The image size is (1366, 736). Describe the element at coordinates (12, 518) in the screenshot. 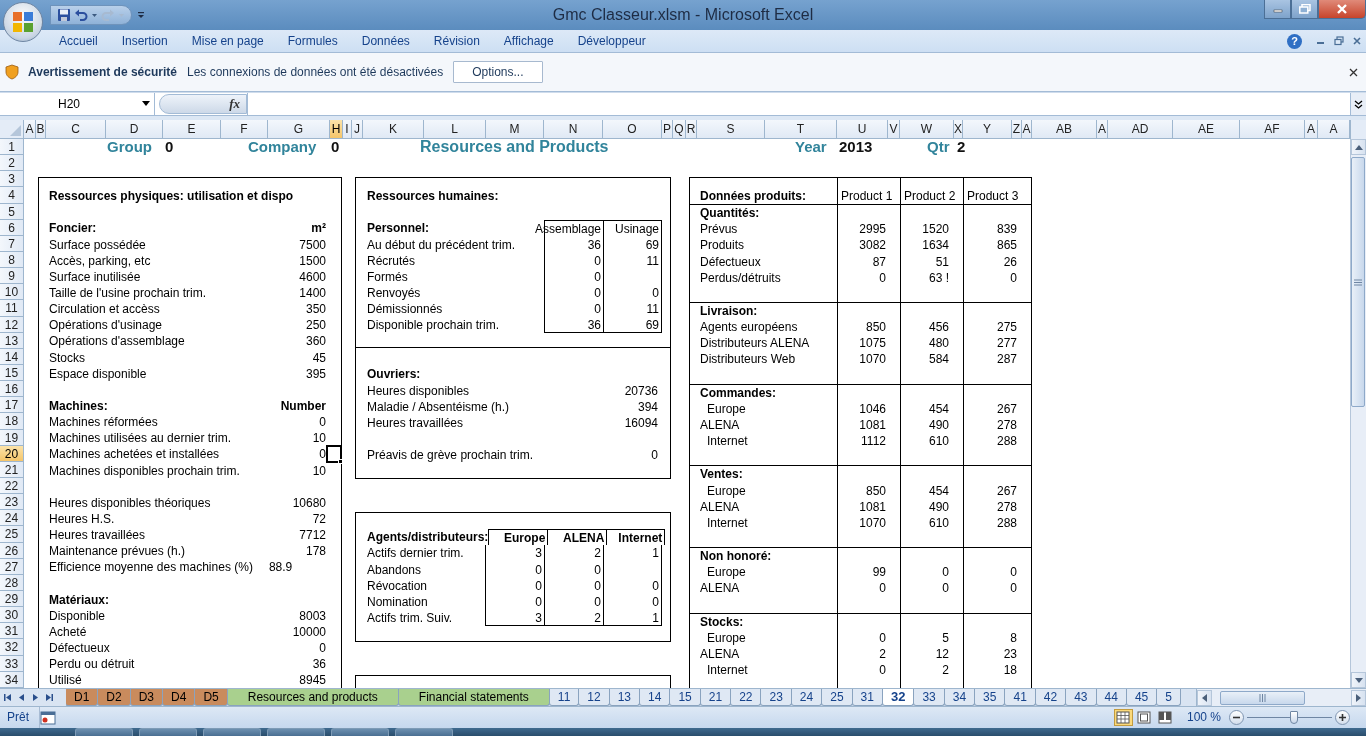

I see `row-header: 24` at that location.